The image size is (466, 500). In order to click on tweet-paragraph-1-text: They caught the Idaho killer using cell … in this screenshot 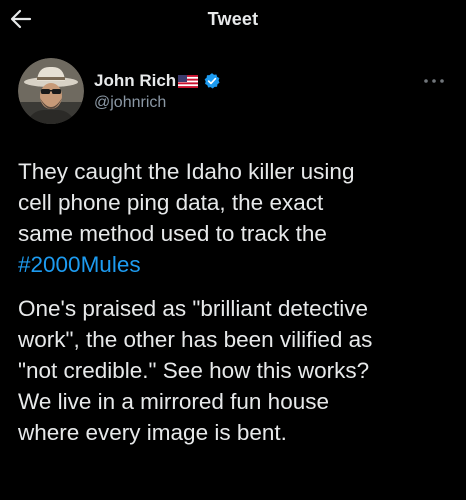, I will do `click(186, 202)`.